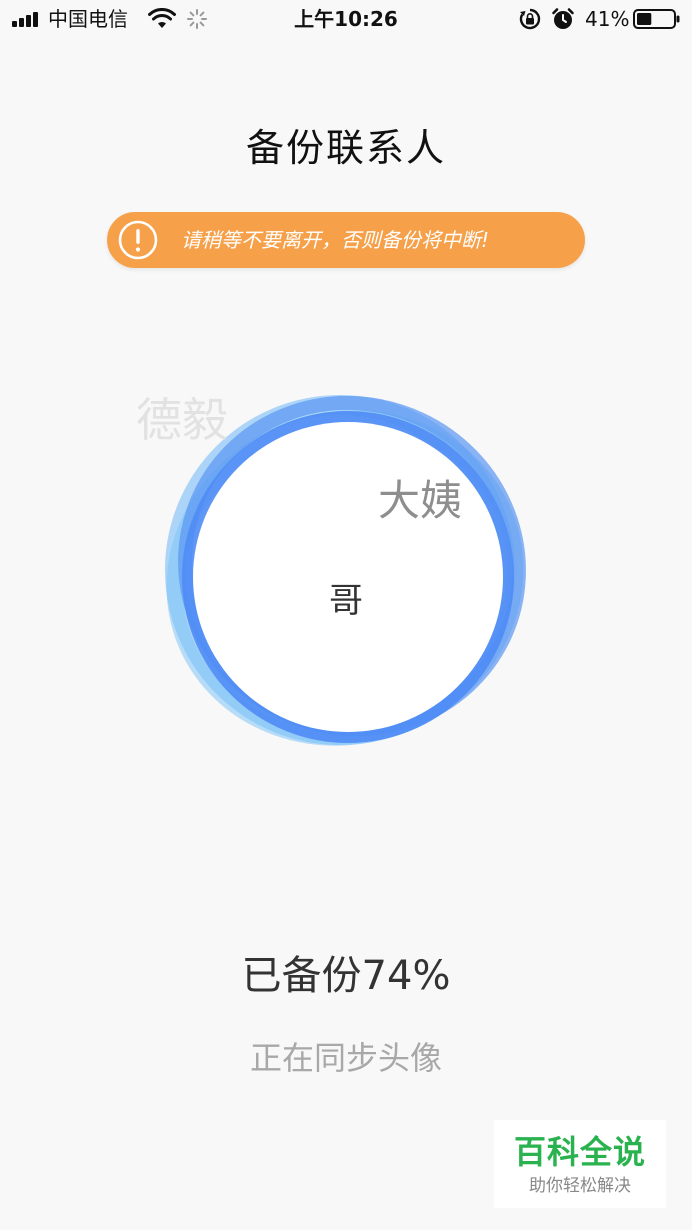 This screenshot has width=692, height=1230. I want to click on warning-text: 请稍等不要离开，否则备份将中断!, so click(335, 240).